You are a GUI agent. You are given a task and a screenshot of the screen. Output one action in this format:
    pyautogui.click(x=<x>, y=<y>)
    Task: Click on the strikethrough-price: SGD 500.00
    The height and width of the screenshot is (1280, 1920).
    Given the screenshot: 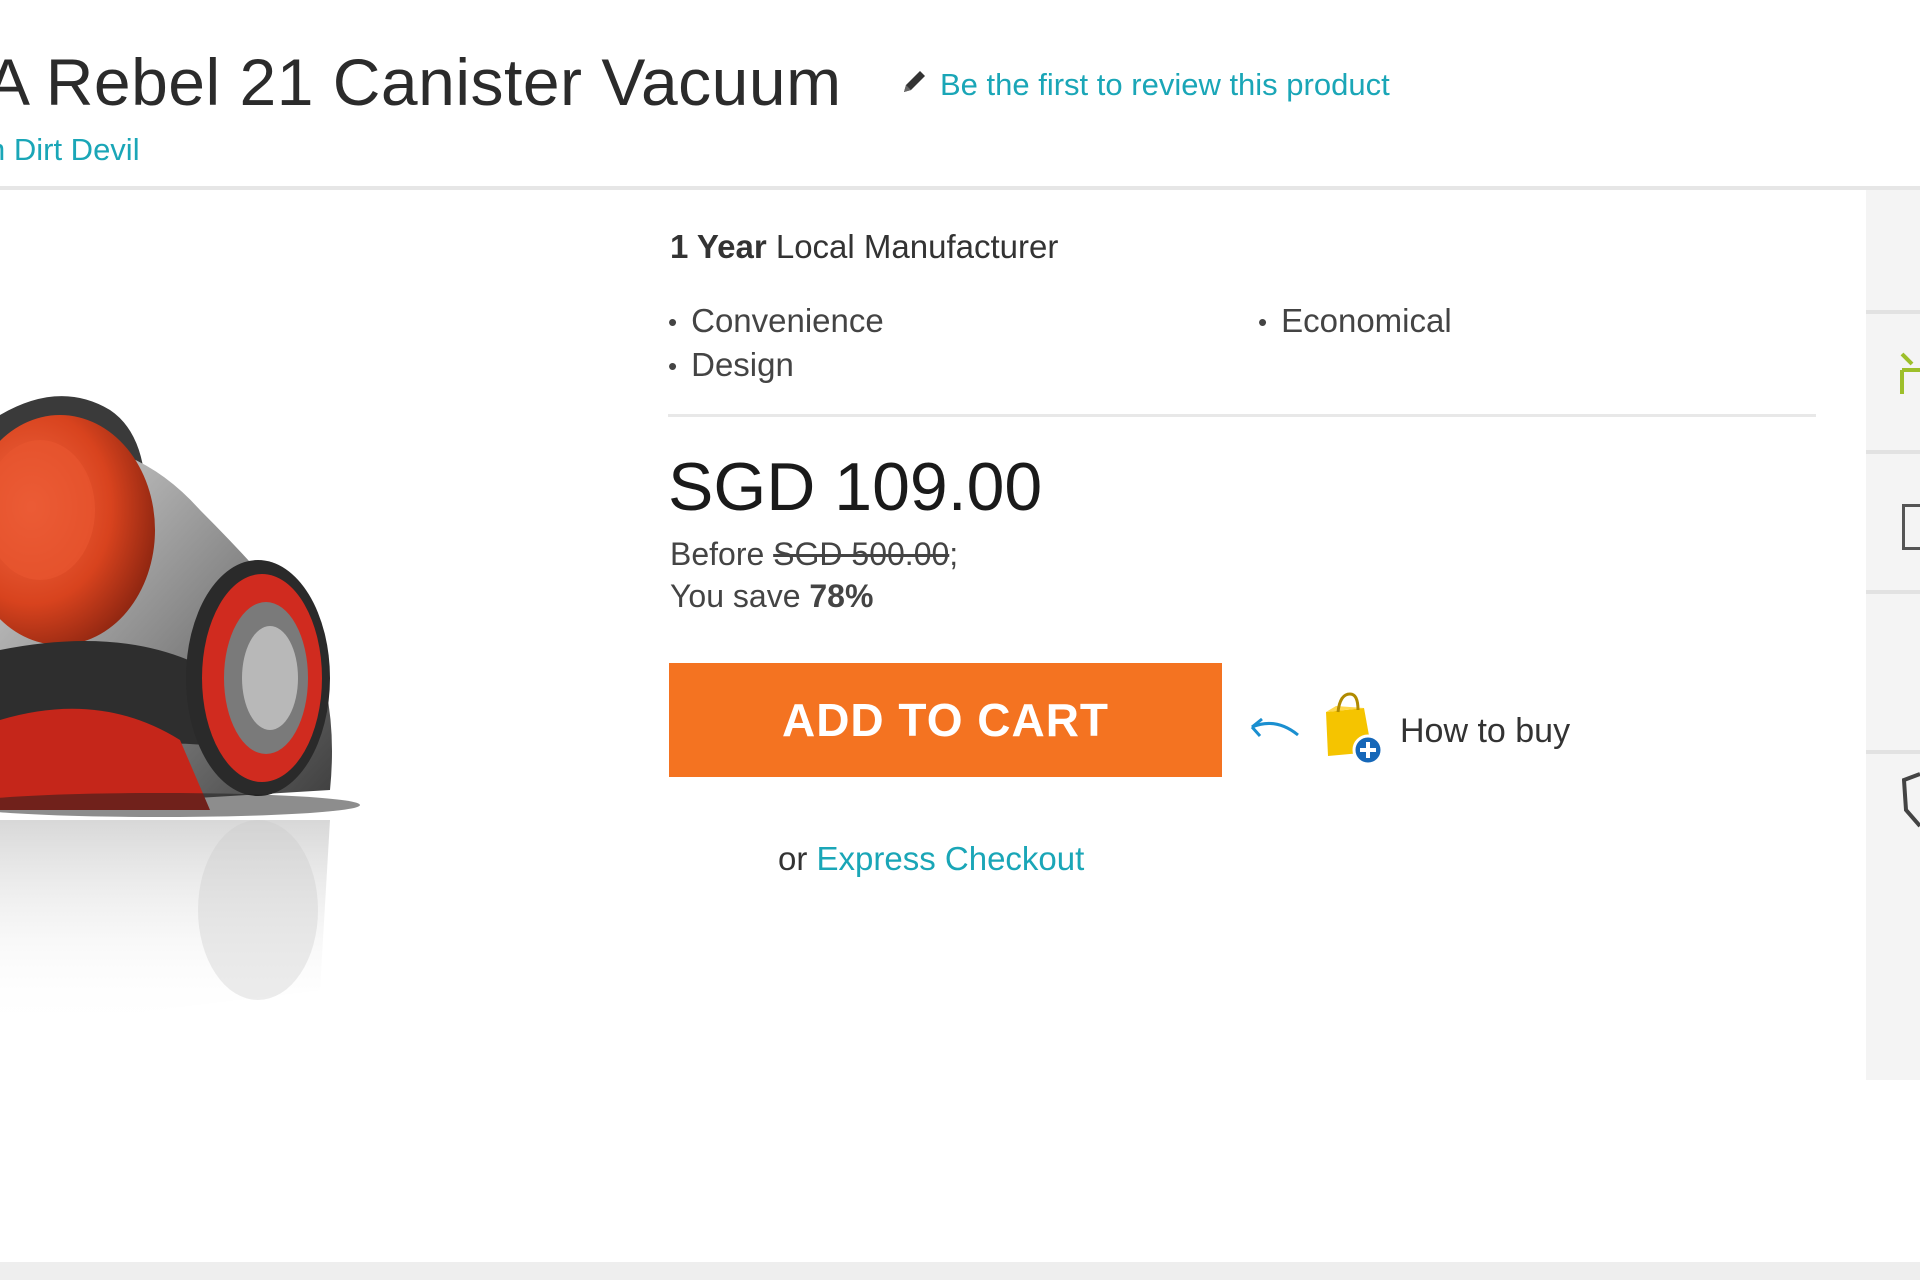 What is the action you would take?
    pyautogui.click(x=861, y=554)
    